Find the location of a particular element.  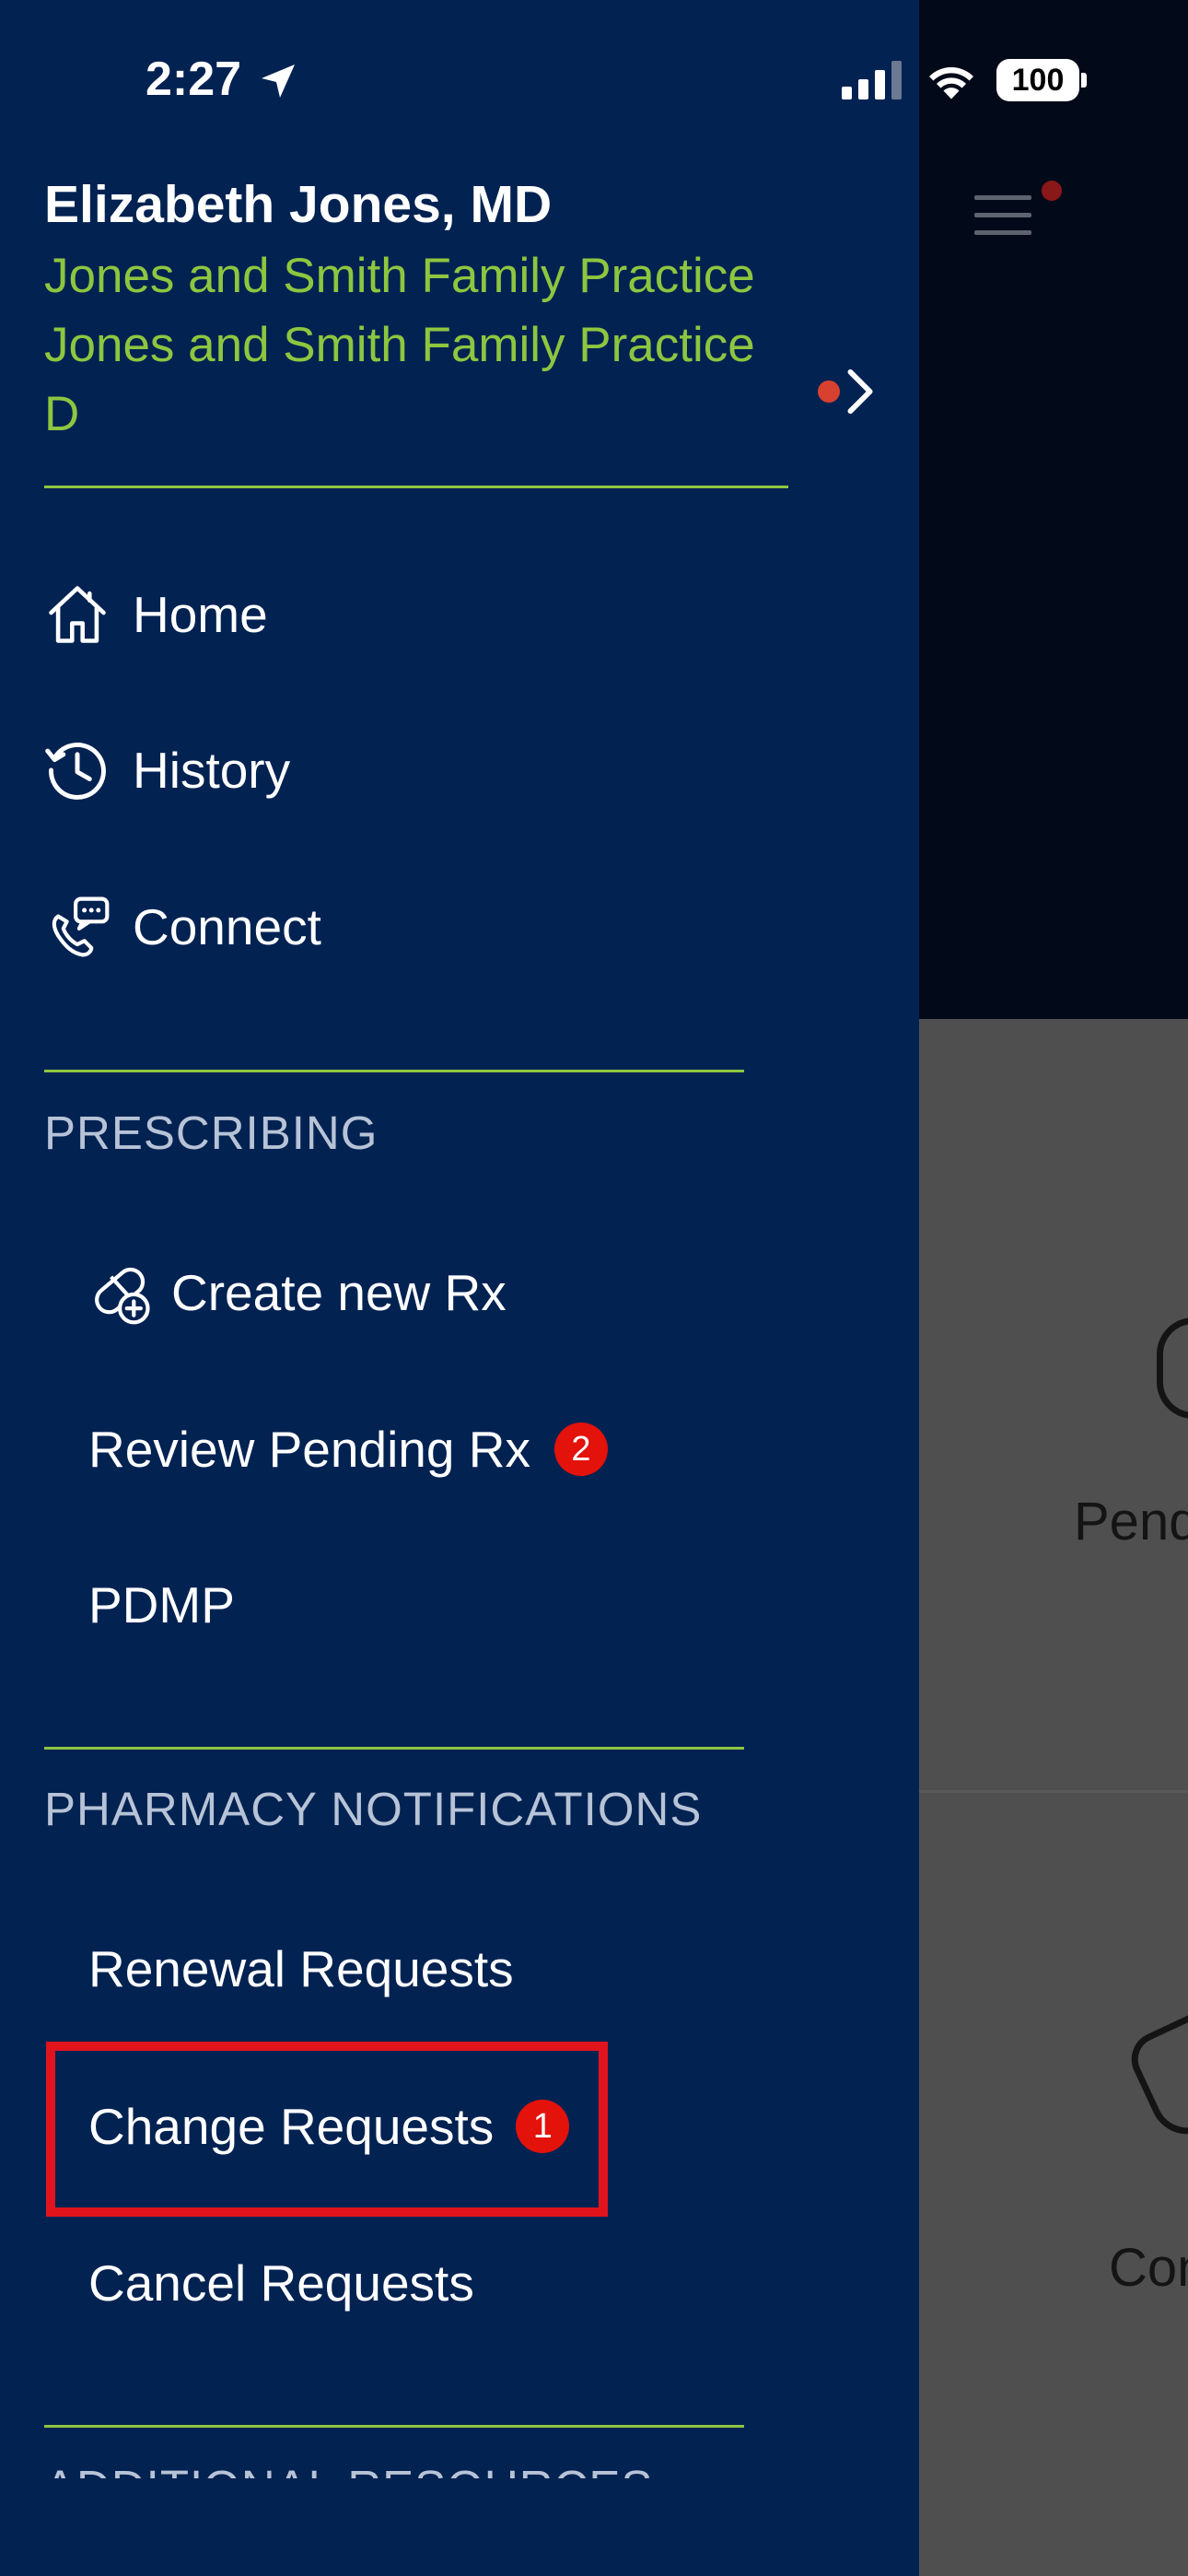

nav-item-label: Renewal Requests is located at coordinates (301, 1968).